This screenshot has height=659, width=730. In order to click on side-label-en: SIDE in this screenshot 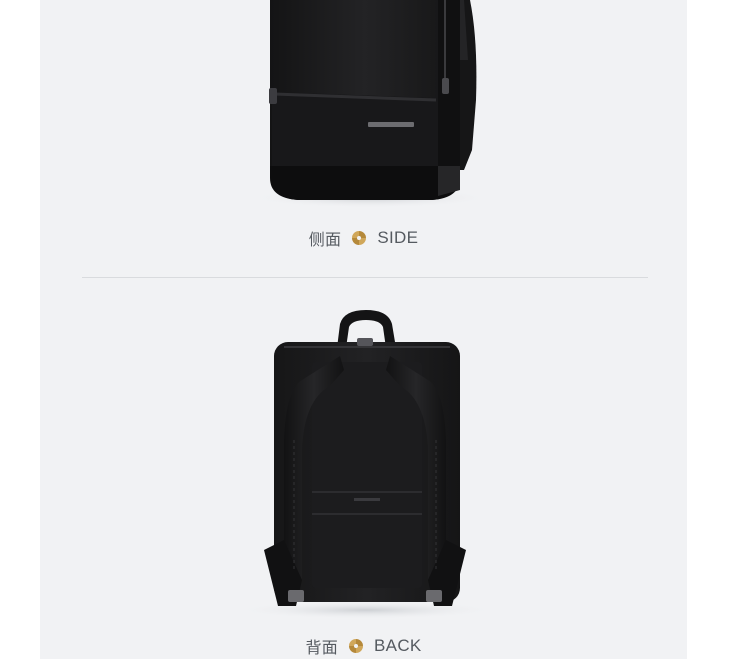, I will do `click(398, 237)`.